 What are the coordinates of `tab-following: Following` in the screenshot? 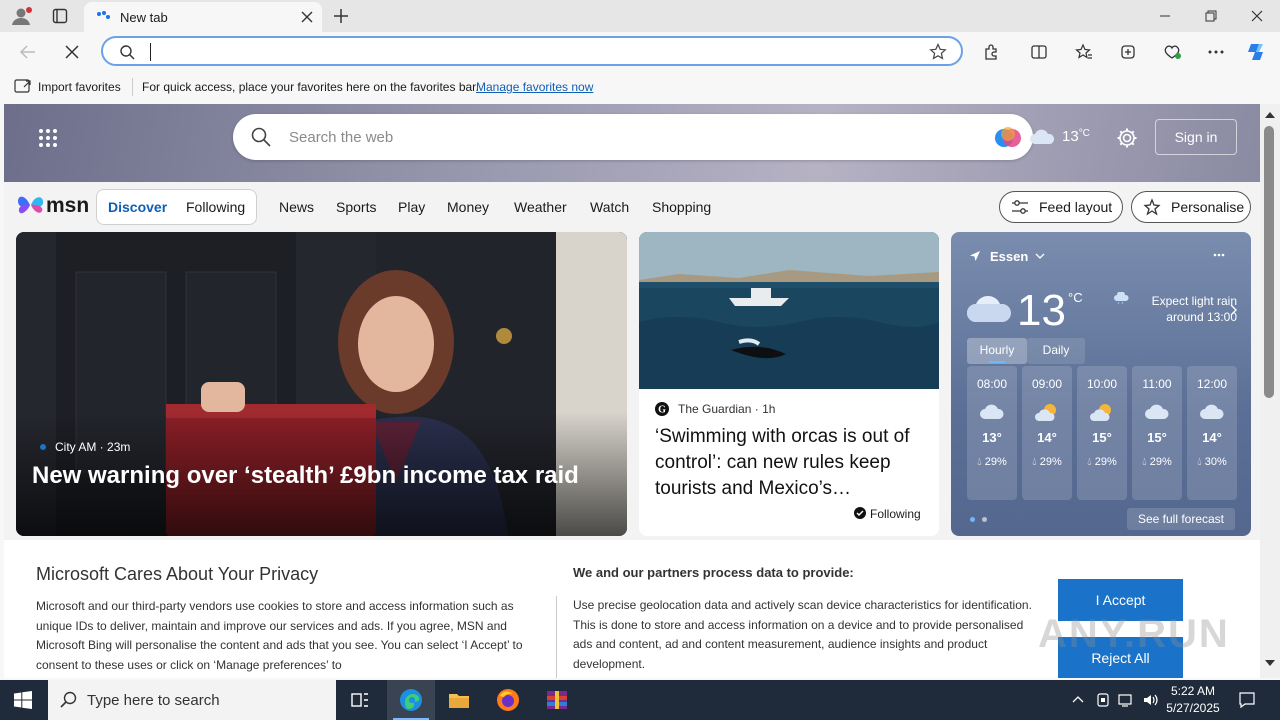 It's located at (215, 207).